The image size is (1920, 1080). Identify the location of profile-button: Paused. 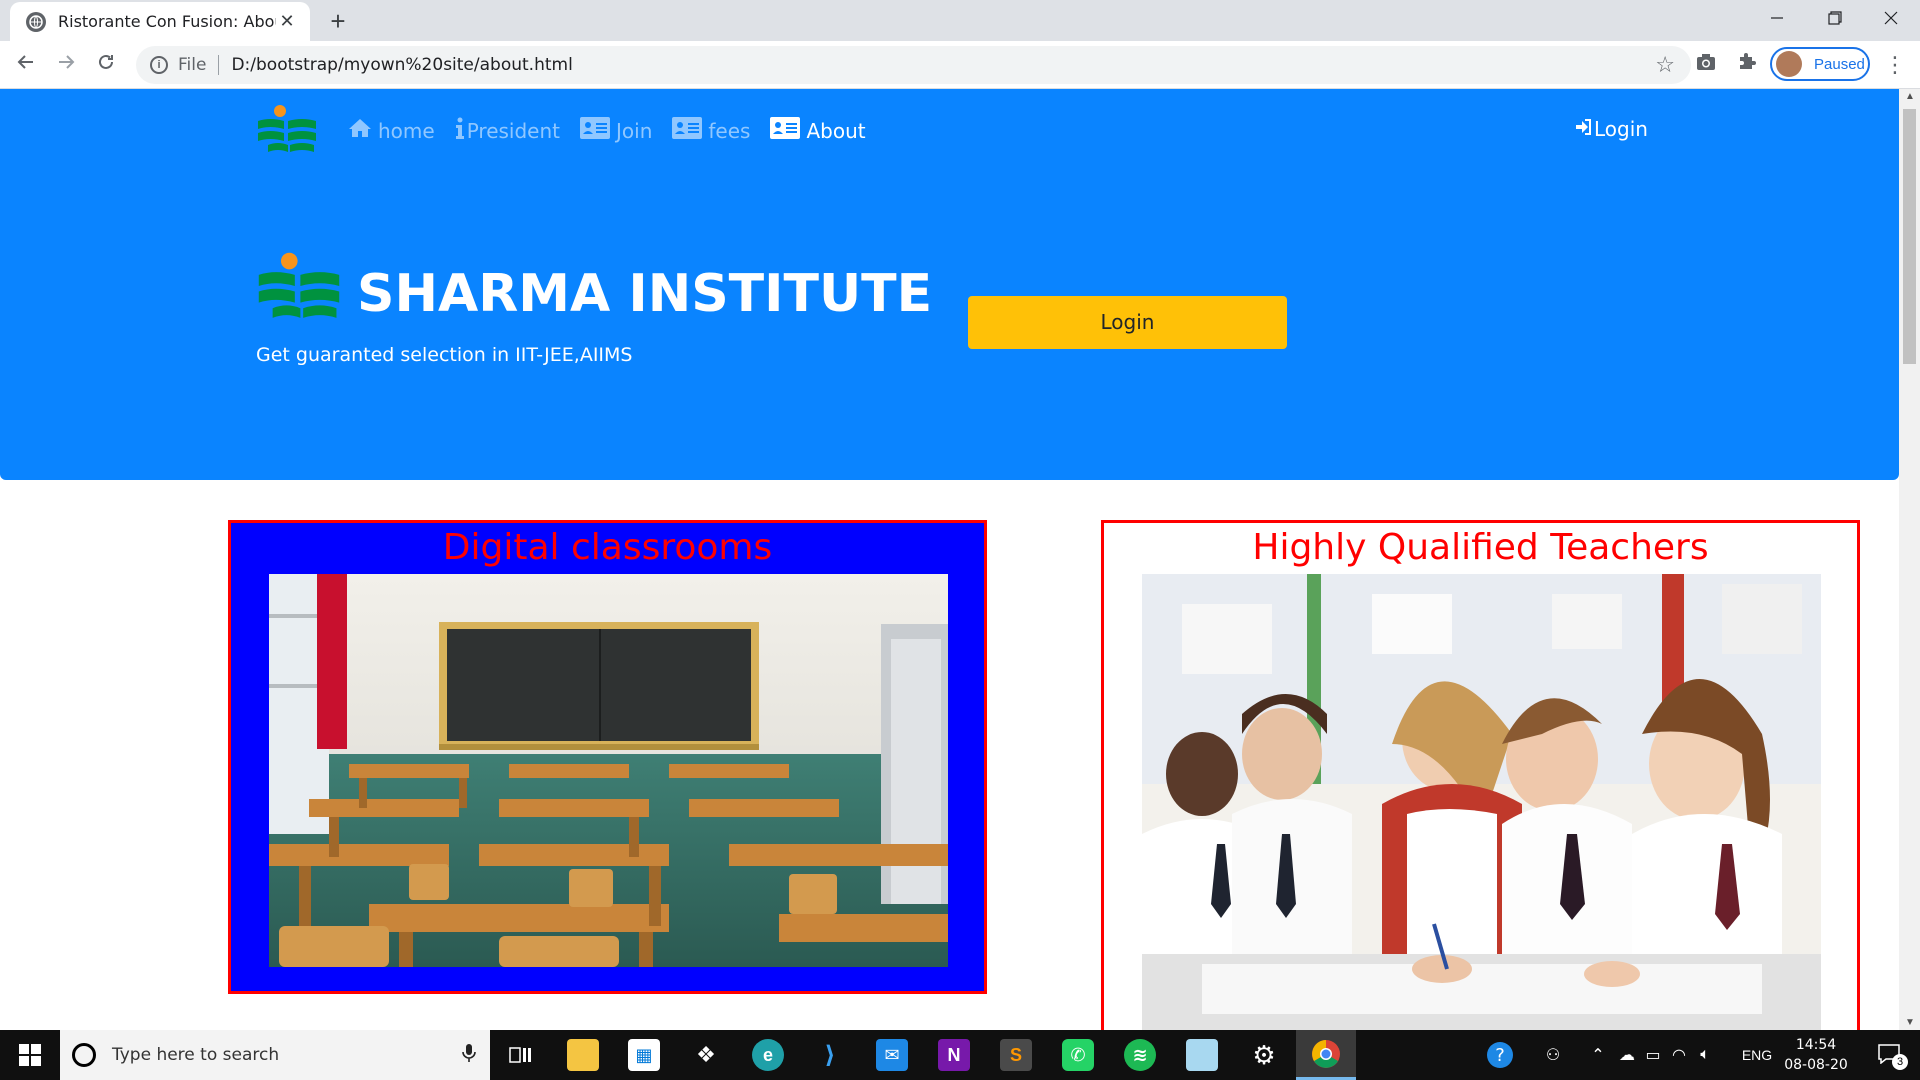
(1820, 64).